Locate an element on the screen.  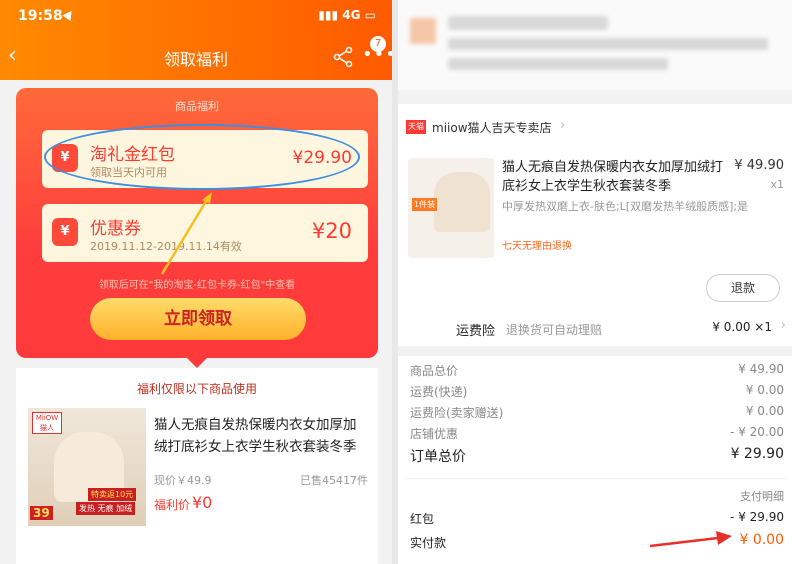
pointer-triangle is located at coordinates (197, 363).